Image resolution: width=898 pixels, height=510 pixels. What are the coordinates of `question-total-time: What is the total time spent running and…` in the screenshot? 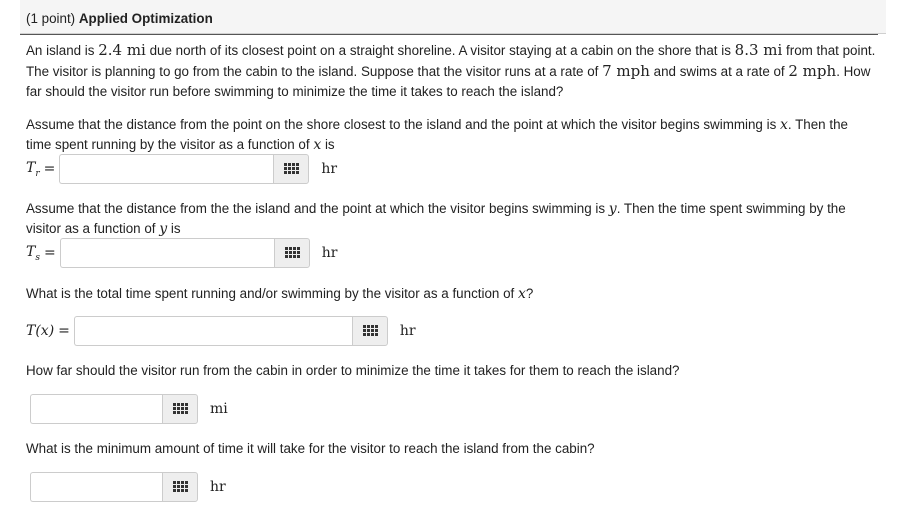 It's located at (451, 294).